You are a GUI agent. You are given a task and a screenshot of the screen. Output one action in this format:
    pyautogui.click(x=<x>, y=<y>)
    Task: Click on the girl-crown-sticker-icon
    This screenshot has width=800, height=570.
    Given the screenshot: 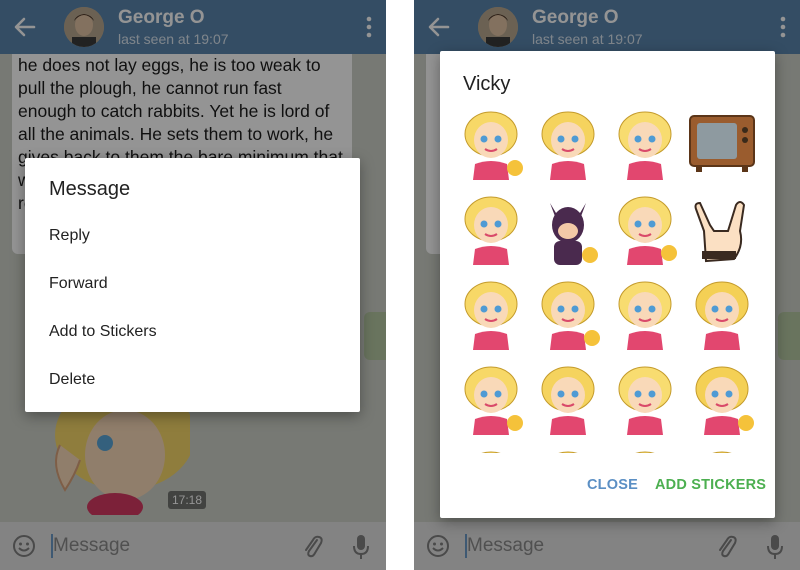 What is the action you would take?
    pyautogui.click(x=568, y=449)
    